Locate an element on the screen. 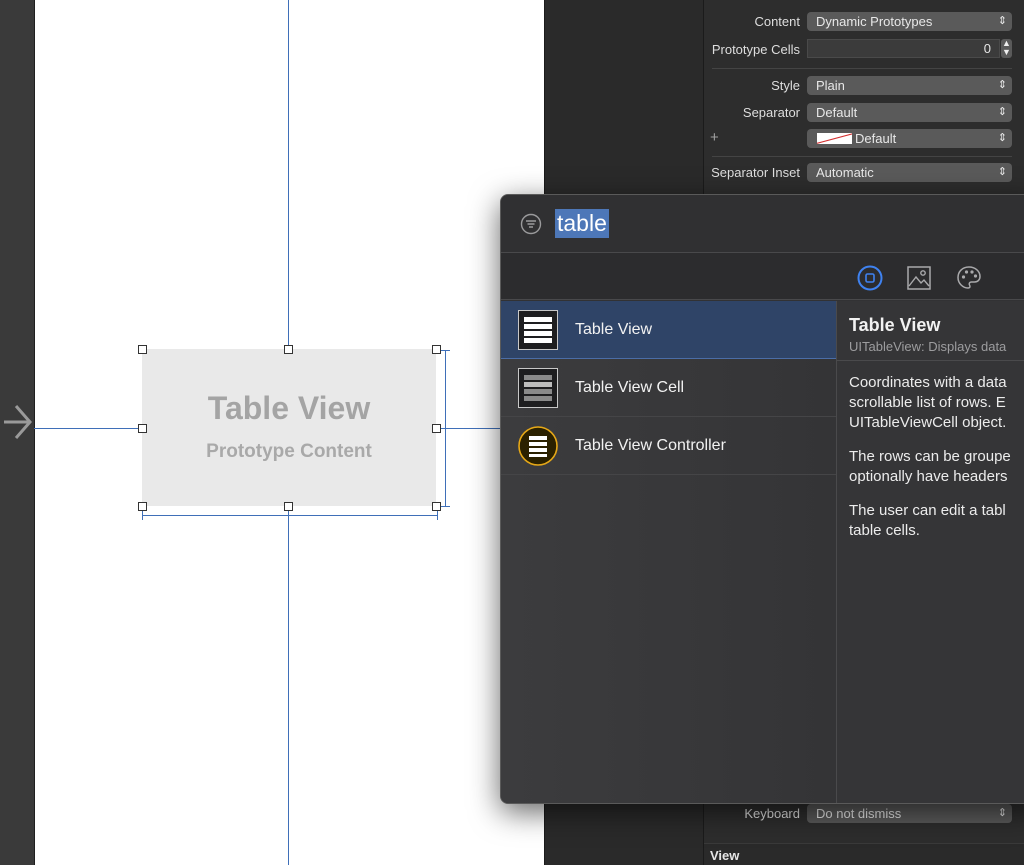 This screenshot has width=1024, height=865. list-item-label: Table View Cell is located at coordinates (630, 387).